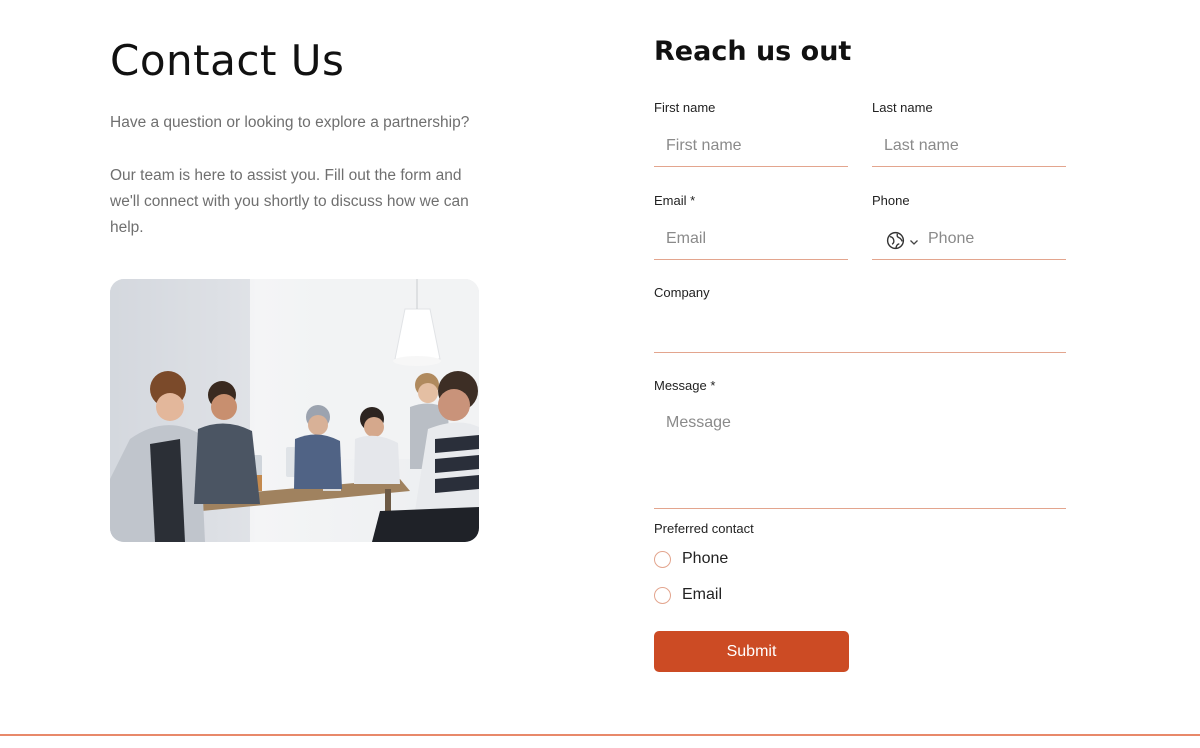  Describe the element at coordinates (704, 528) in the screenshot. I see `preferred-contact-label: Preferred contact` at that location.